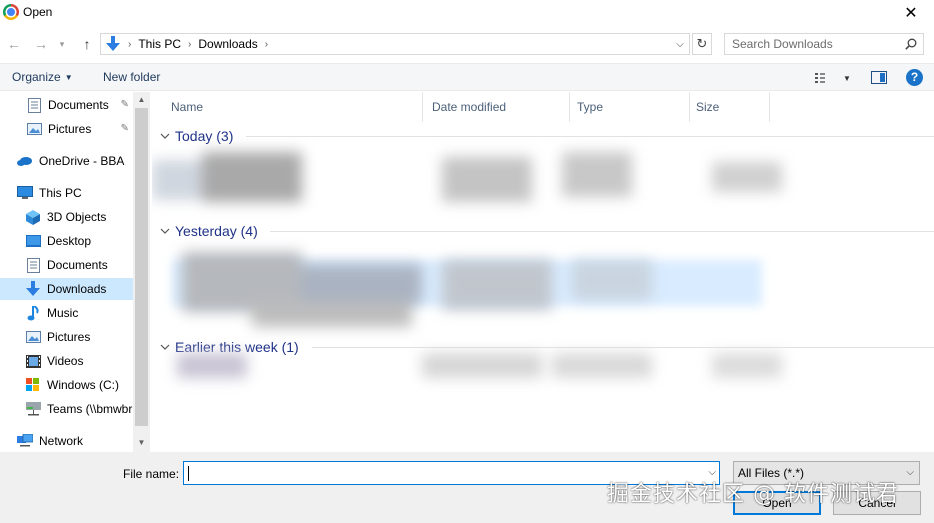  Describe the element at coordinates (63, 313) in the screenshot. I see `nav-item-label: Music` at that location.